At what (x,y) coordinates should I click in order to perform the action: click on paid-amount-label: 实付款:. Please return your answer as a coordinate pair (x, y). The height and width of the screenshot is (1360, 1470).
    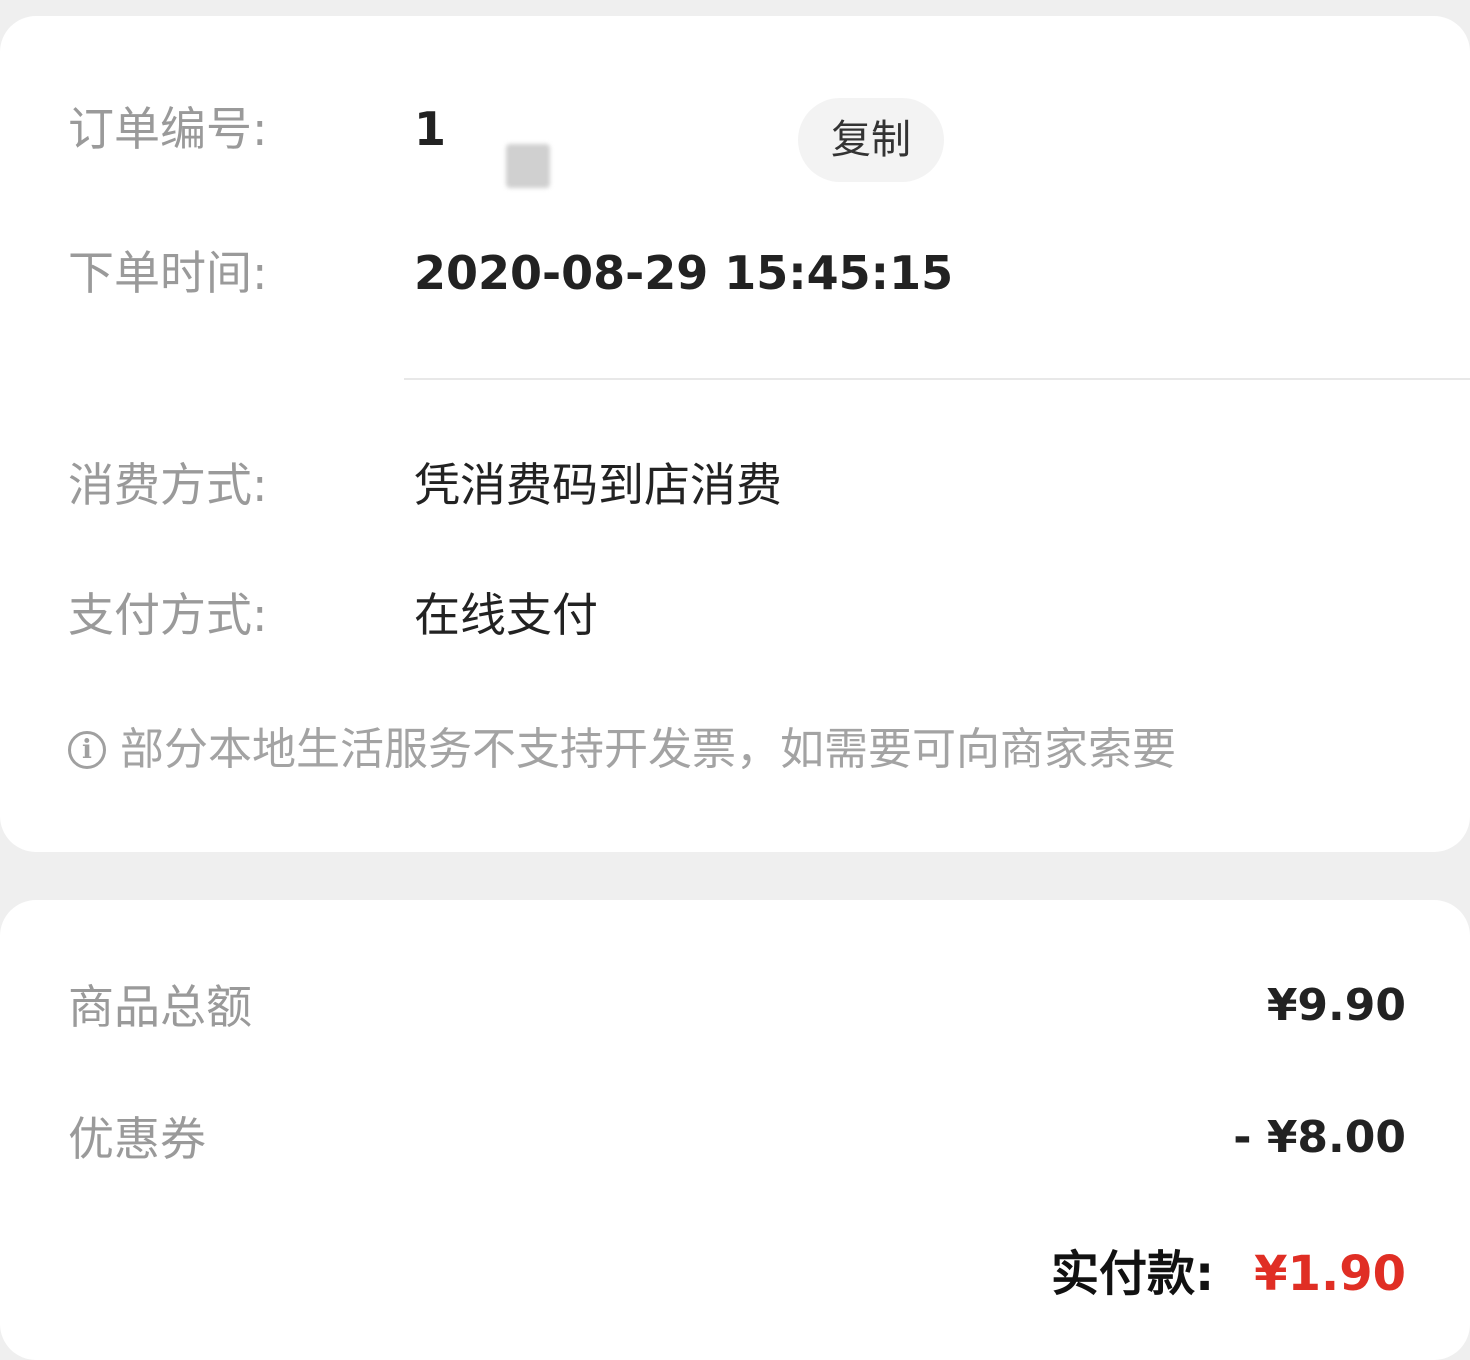
    Looking at the image, I should click on (1132, 1274).